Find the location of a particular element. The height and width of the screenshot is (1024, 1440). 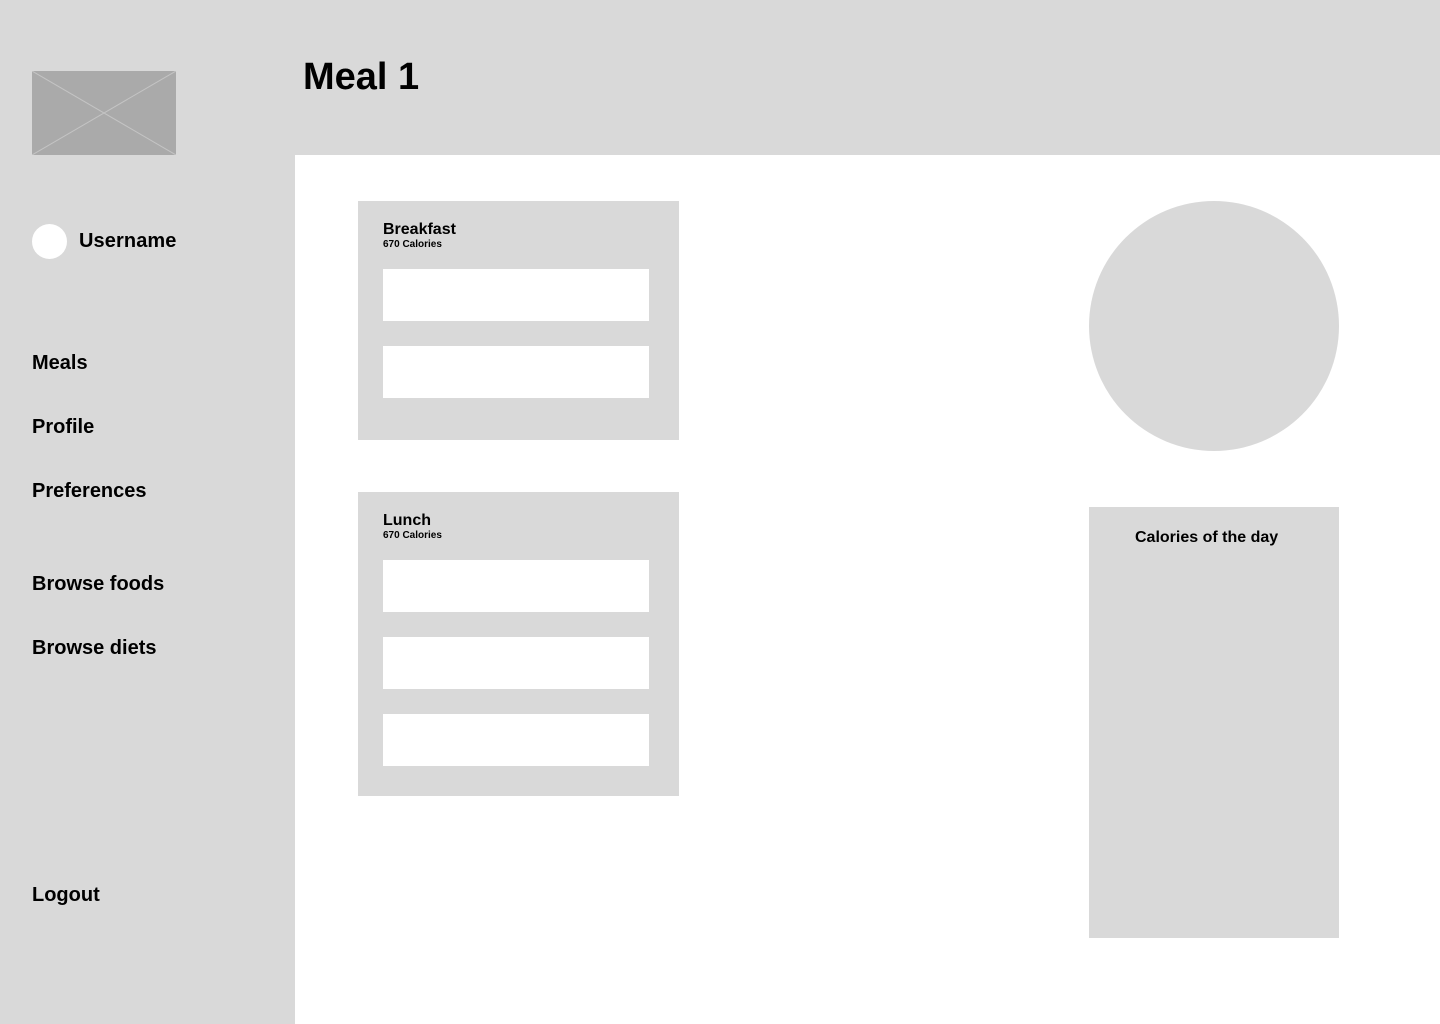

header is located at coordinates (867, 77).